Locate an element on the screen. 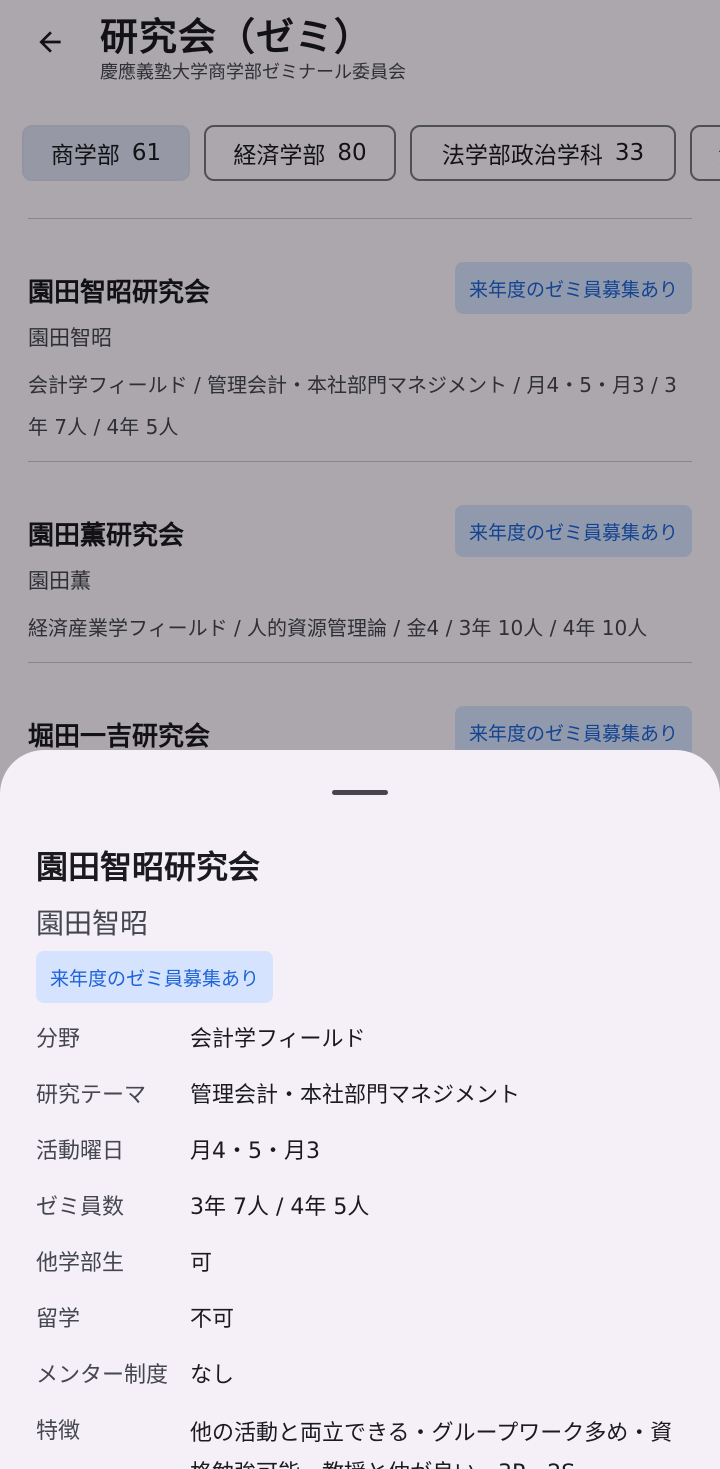 The width and height of the screenshot is (720, 1469). detail-row-members: ゼミ員数 3年 7人 / 4年 5人 is located at coordinates (366, 1218).